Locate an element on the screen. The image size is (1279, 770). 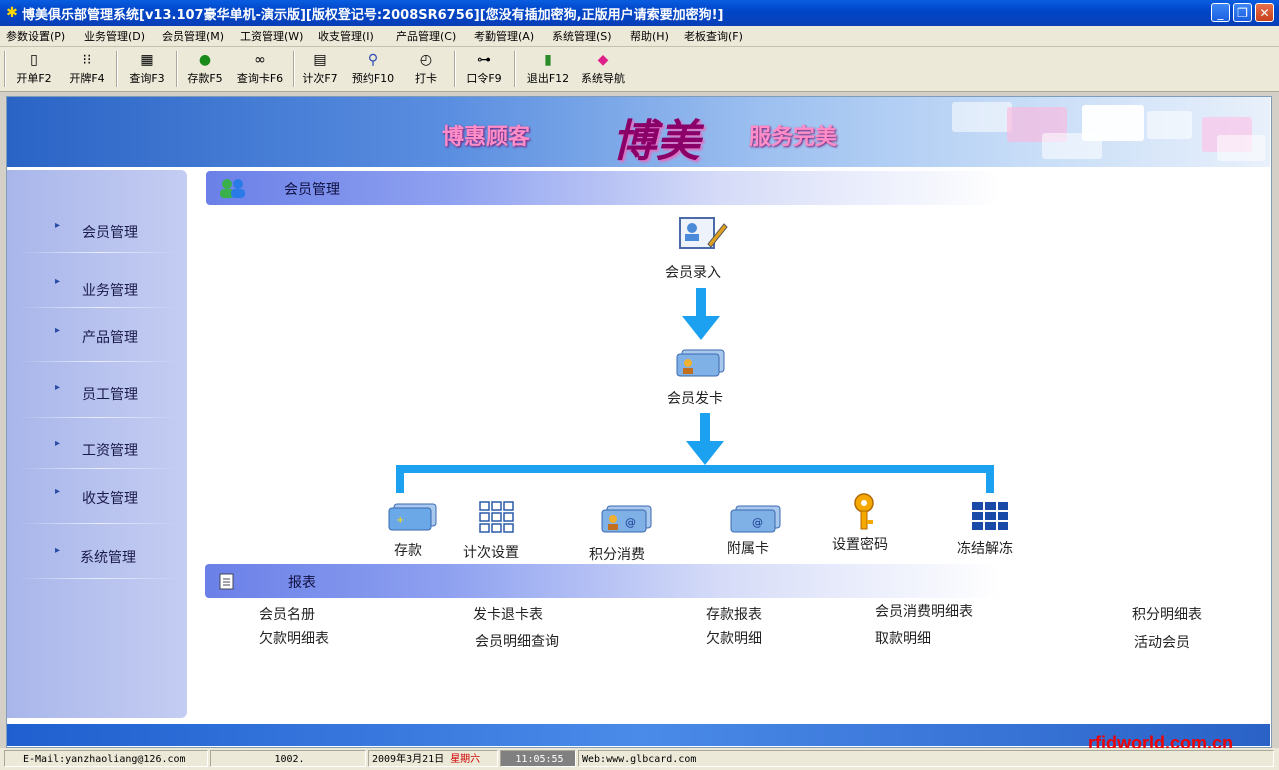
grid-icon is located at coordinates (498, 517).